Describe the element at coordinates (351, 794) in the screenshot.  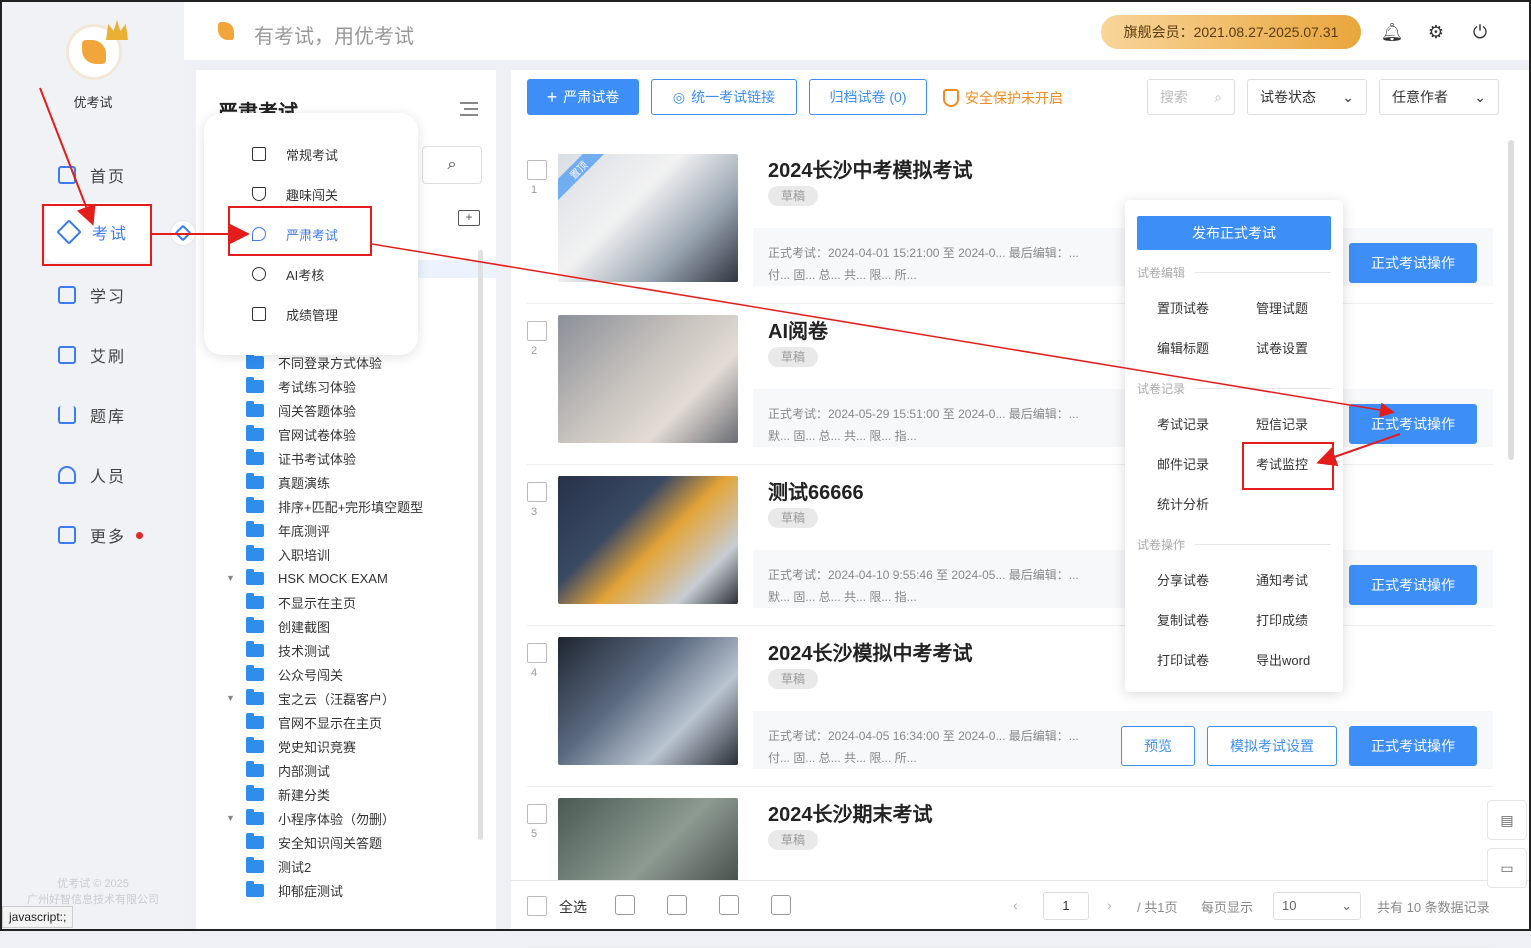
I see `folder-item: 新建分类` at that location.